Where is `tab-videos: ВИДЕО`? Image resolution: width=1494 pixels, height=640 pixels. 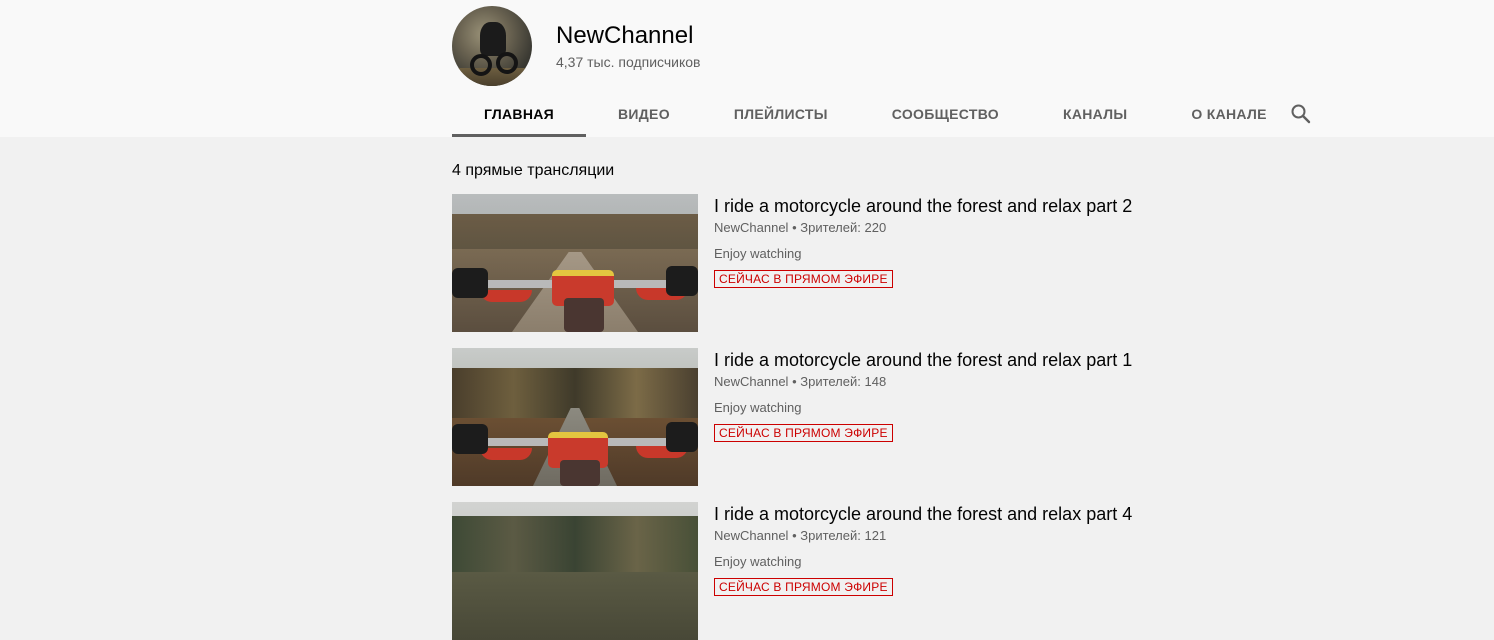 tab-videos: ВИДЕО is located at coordinates (644, 113).